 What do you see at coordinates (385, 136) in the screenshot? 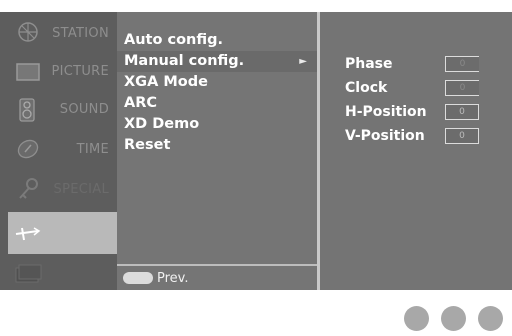
I see `setting-label: V-Position` at bounding box center [385, 136].